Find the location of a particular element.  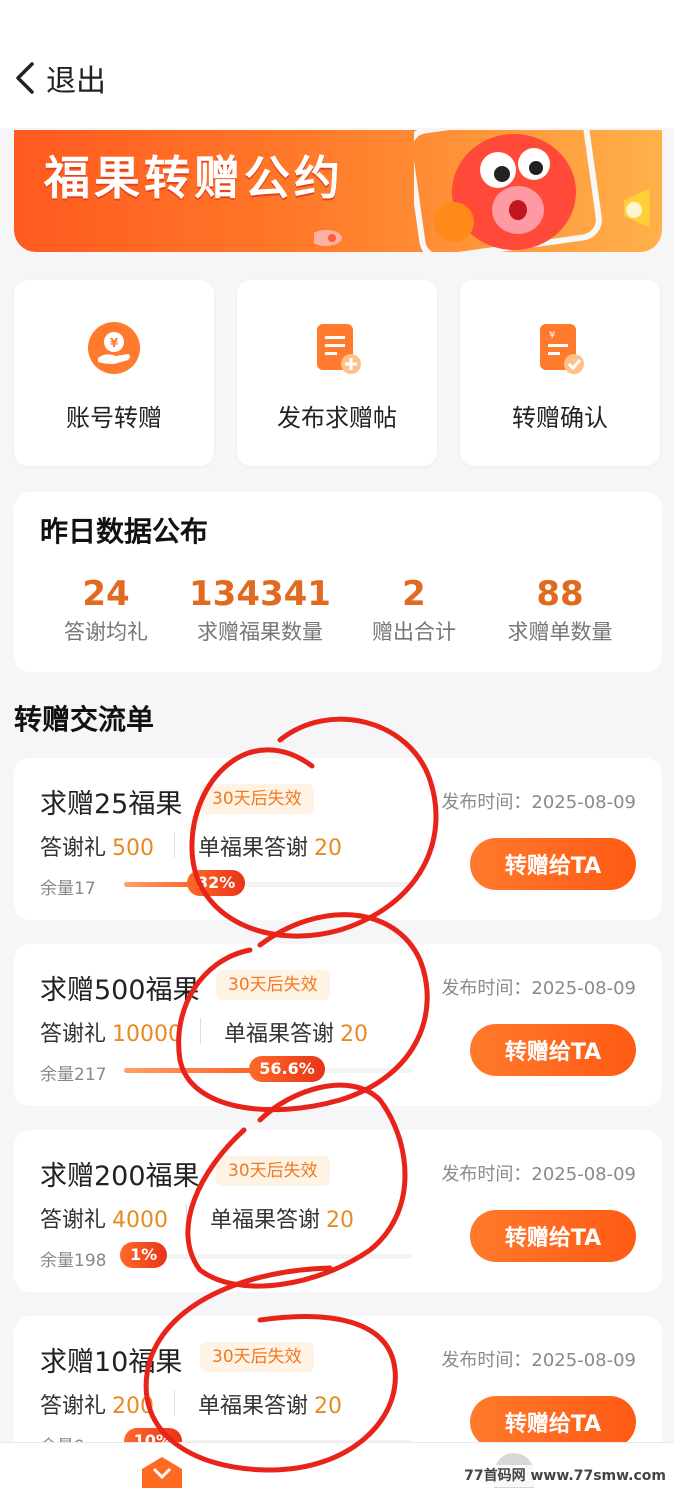

request-title: 求赠500福果 is located at coordinates (120, 990).